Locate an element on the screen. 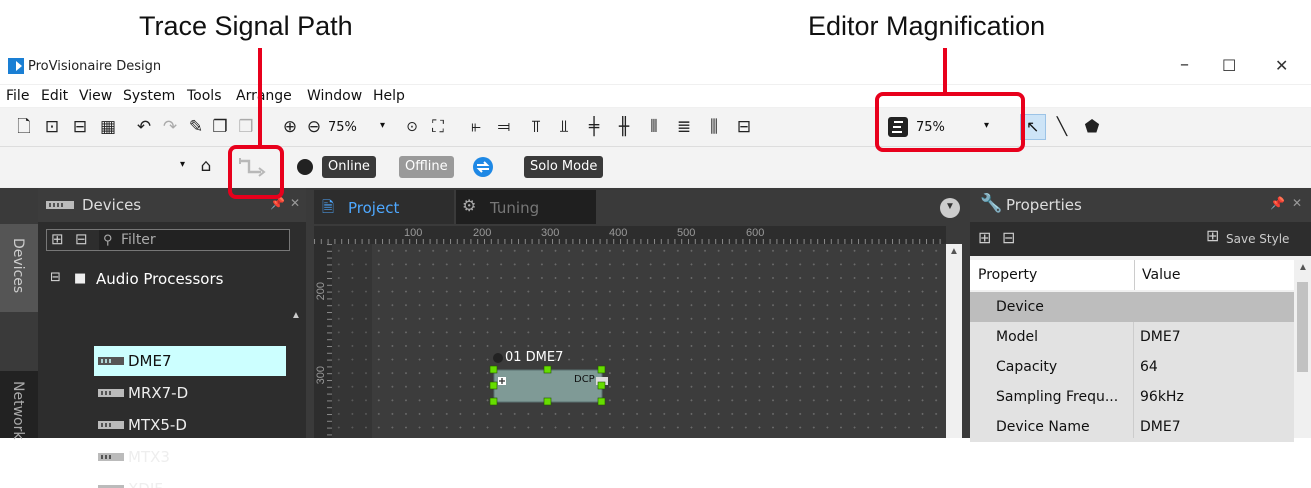 The width and height of the screenshot is (1311, 488). redo-icon: ↷ is located at coordinates (170, 127).